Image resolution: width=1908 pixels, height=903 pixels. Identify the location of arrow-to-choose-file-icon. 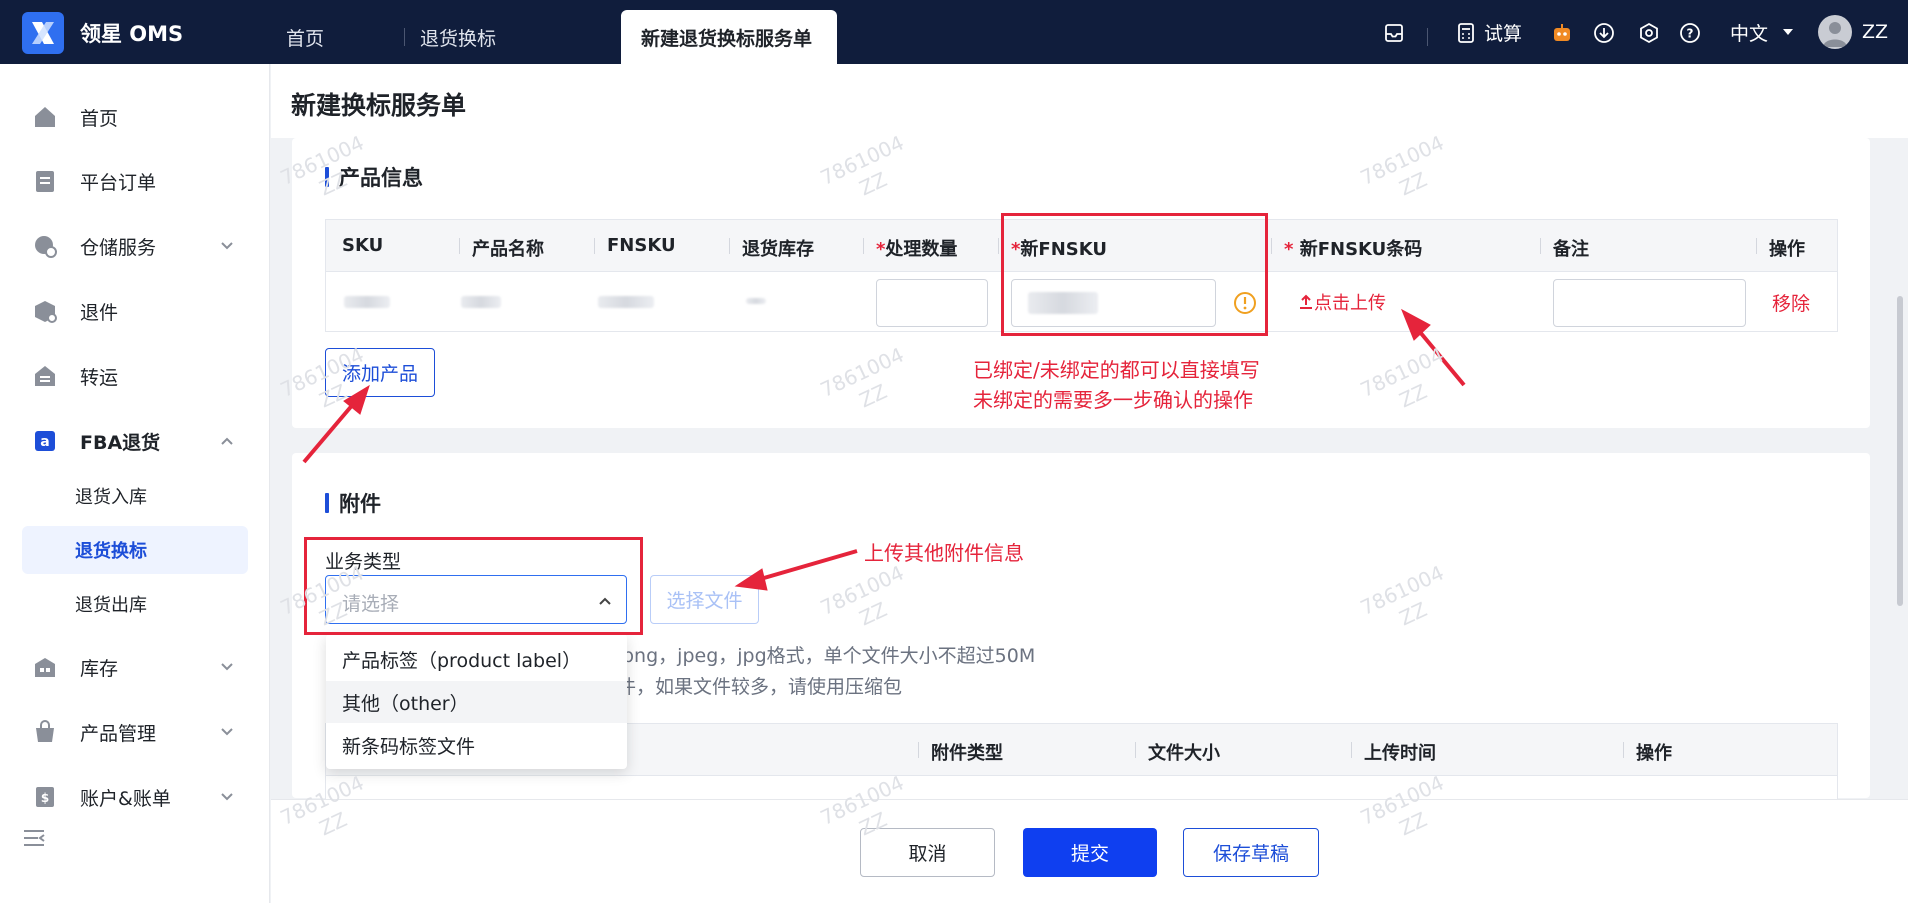
(803, 566).